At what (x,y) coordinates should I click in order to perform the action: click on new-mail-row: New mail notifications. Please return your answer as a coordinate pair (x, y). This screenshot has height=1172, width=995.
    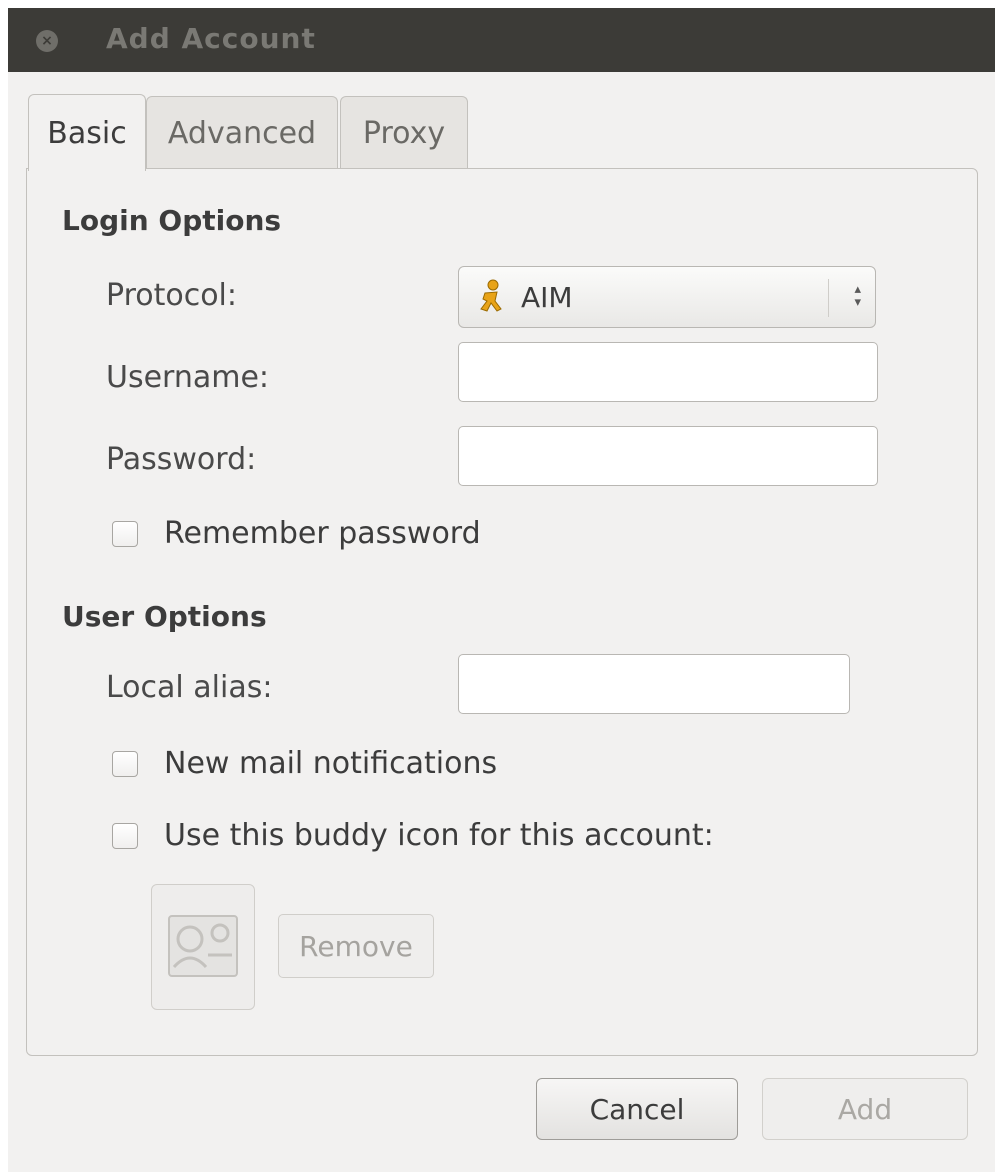
    Looking at the image, I should click on (304, 763).